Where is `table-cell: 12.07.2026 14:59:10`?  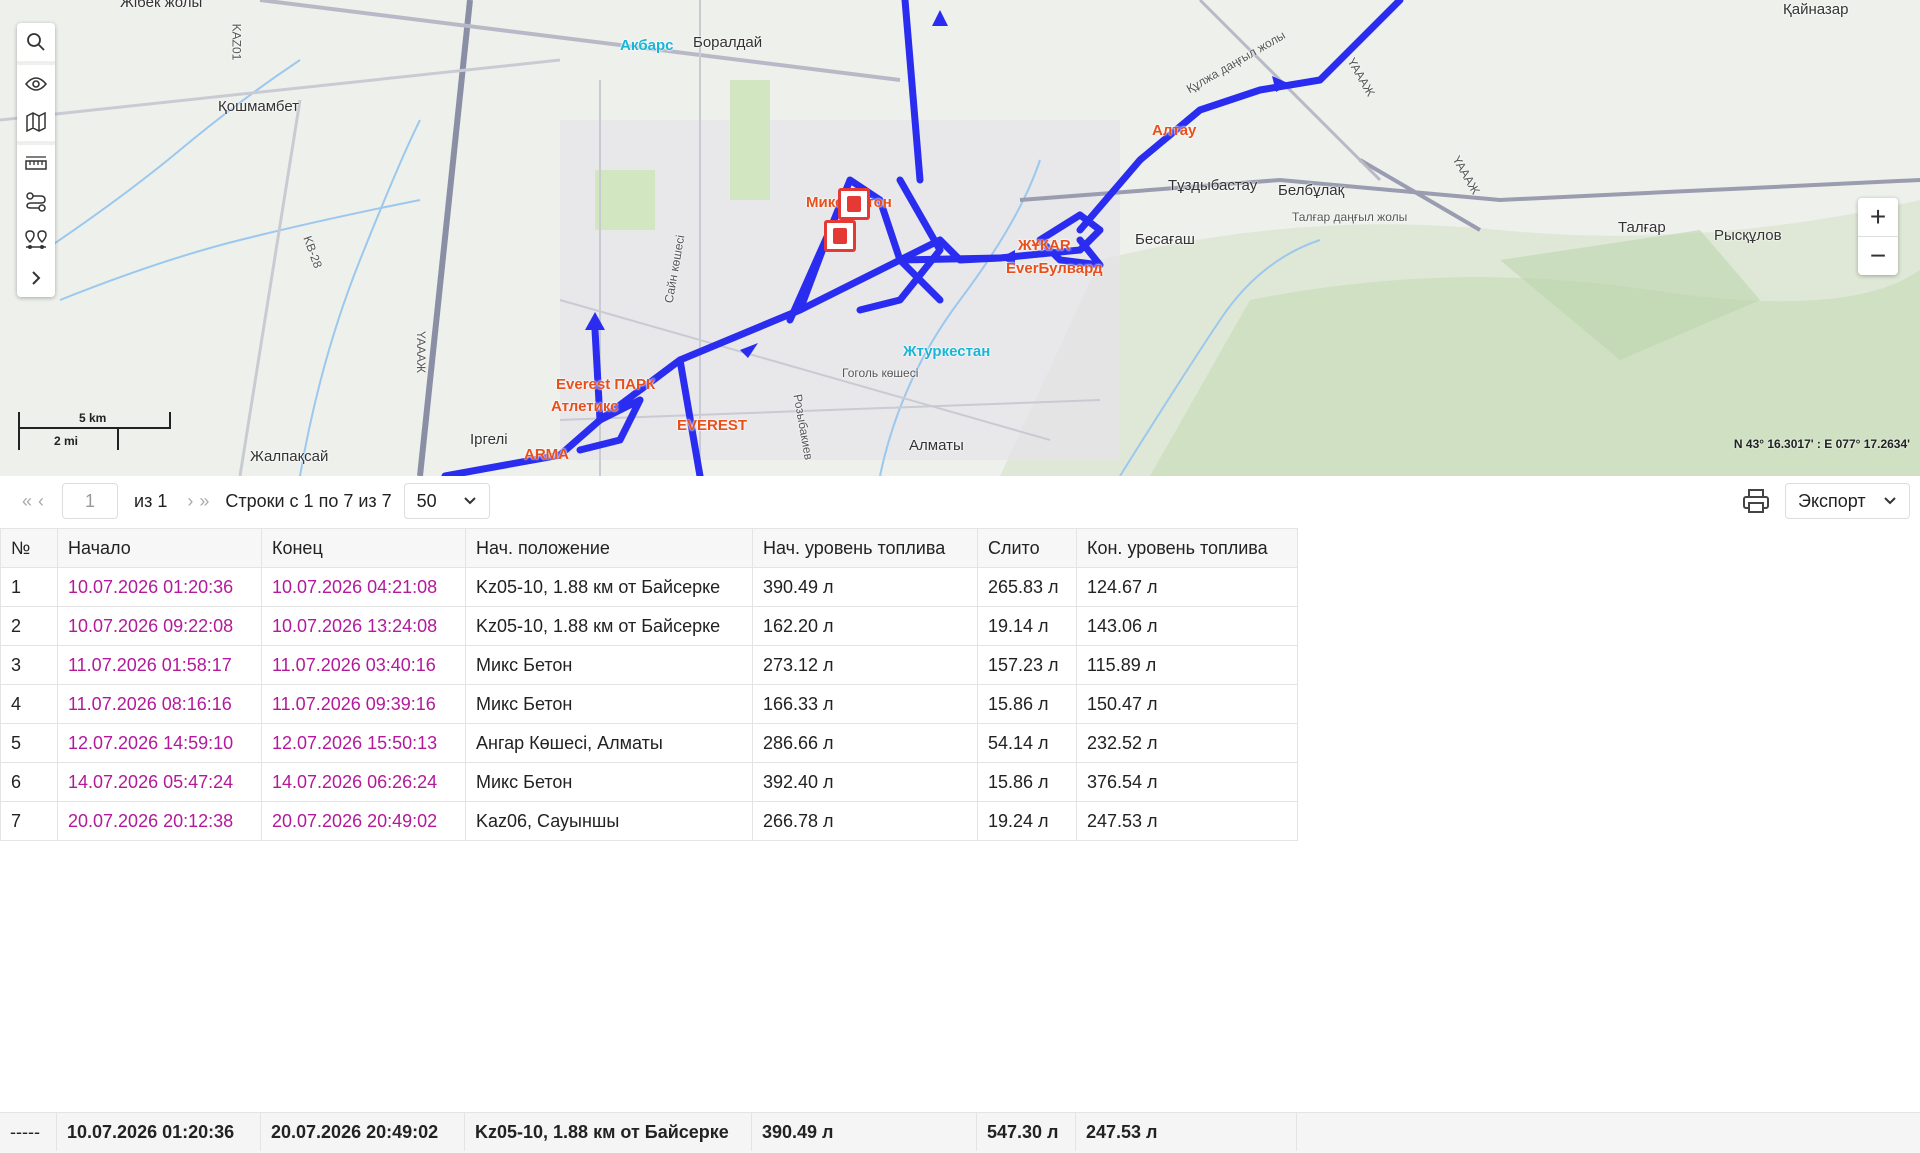
table-cell: 12.07.2026 14:59:10 is located at coordinates (159, 743).